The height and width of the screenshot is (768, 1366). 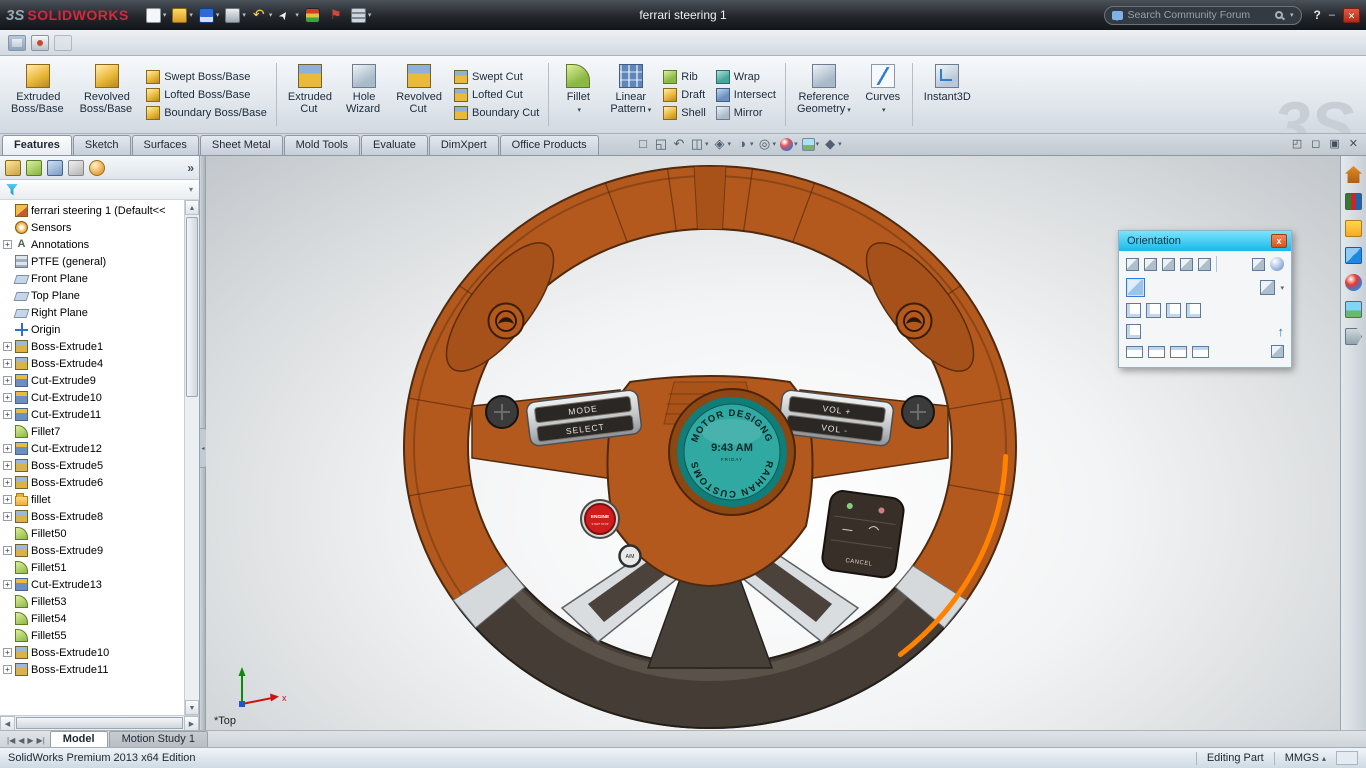 I want to click on propertymanager-tab-icon, so click(x=34, y=167).